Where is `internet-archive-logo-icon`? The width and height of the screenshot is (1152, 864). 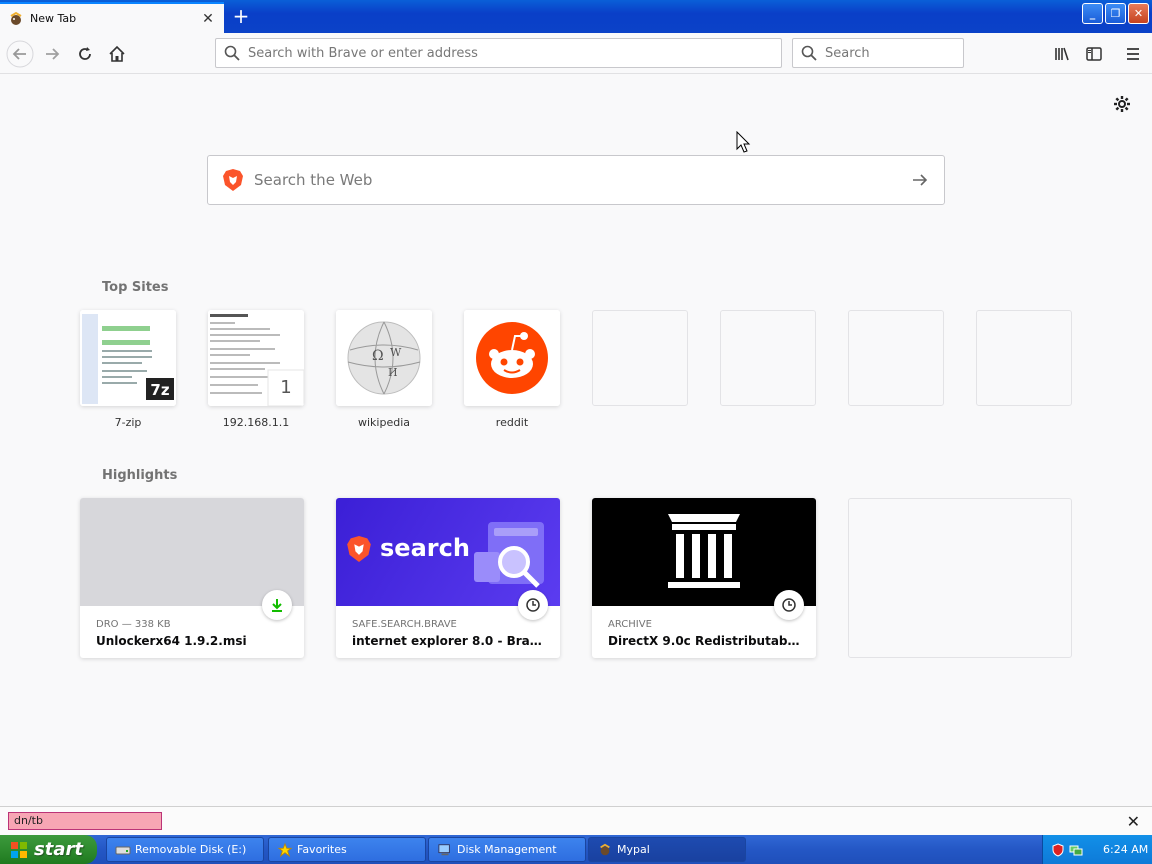
internet-archive-logo-icon is located at coordinates (704, 551).